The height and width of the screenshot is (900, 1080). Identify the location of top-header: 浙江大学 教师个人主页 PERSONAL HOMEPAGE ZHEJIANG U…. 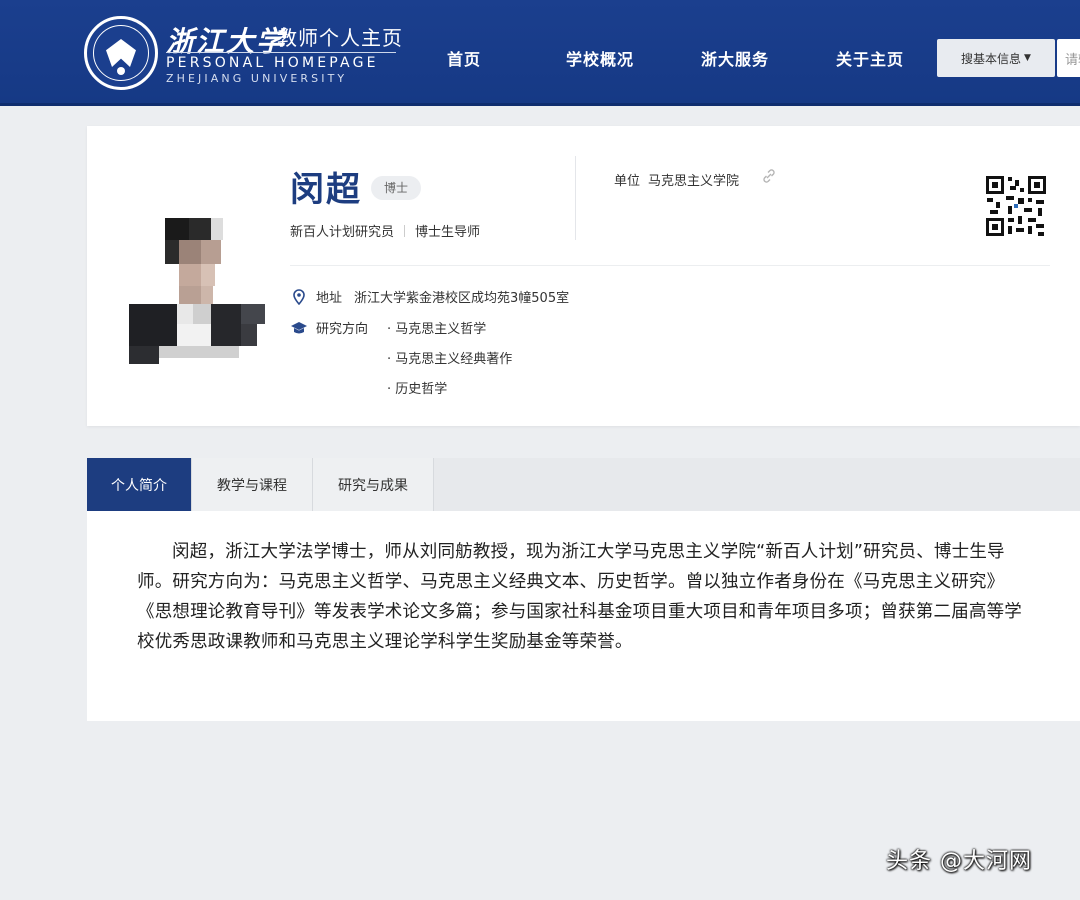
(540, 53).